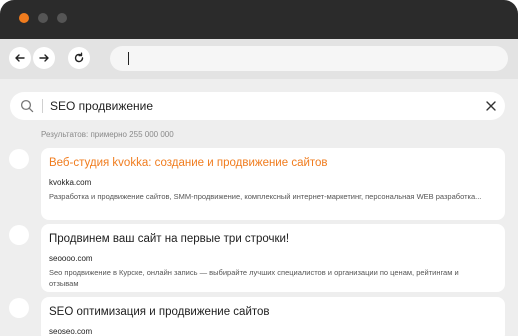  Describe the element at coordinates (159, 312) in the screenshot. I see `result-title: SEO оптимизация и продвижение сайтов` at that location.